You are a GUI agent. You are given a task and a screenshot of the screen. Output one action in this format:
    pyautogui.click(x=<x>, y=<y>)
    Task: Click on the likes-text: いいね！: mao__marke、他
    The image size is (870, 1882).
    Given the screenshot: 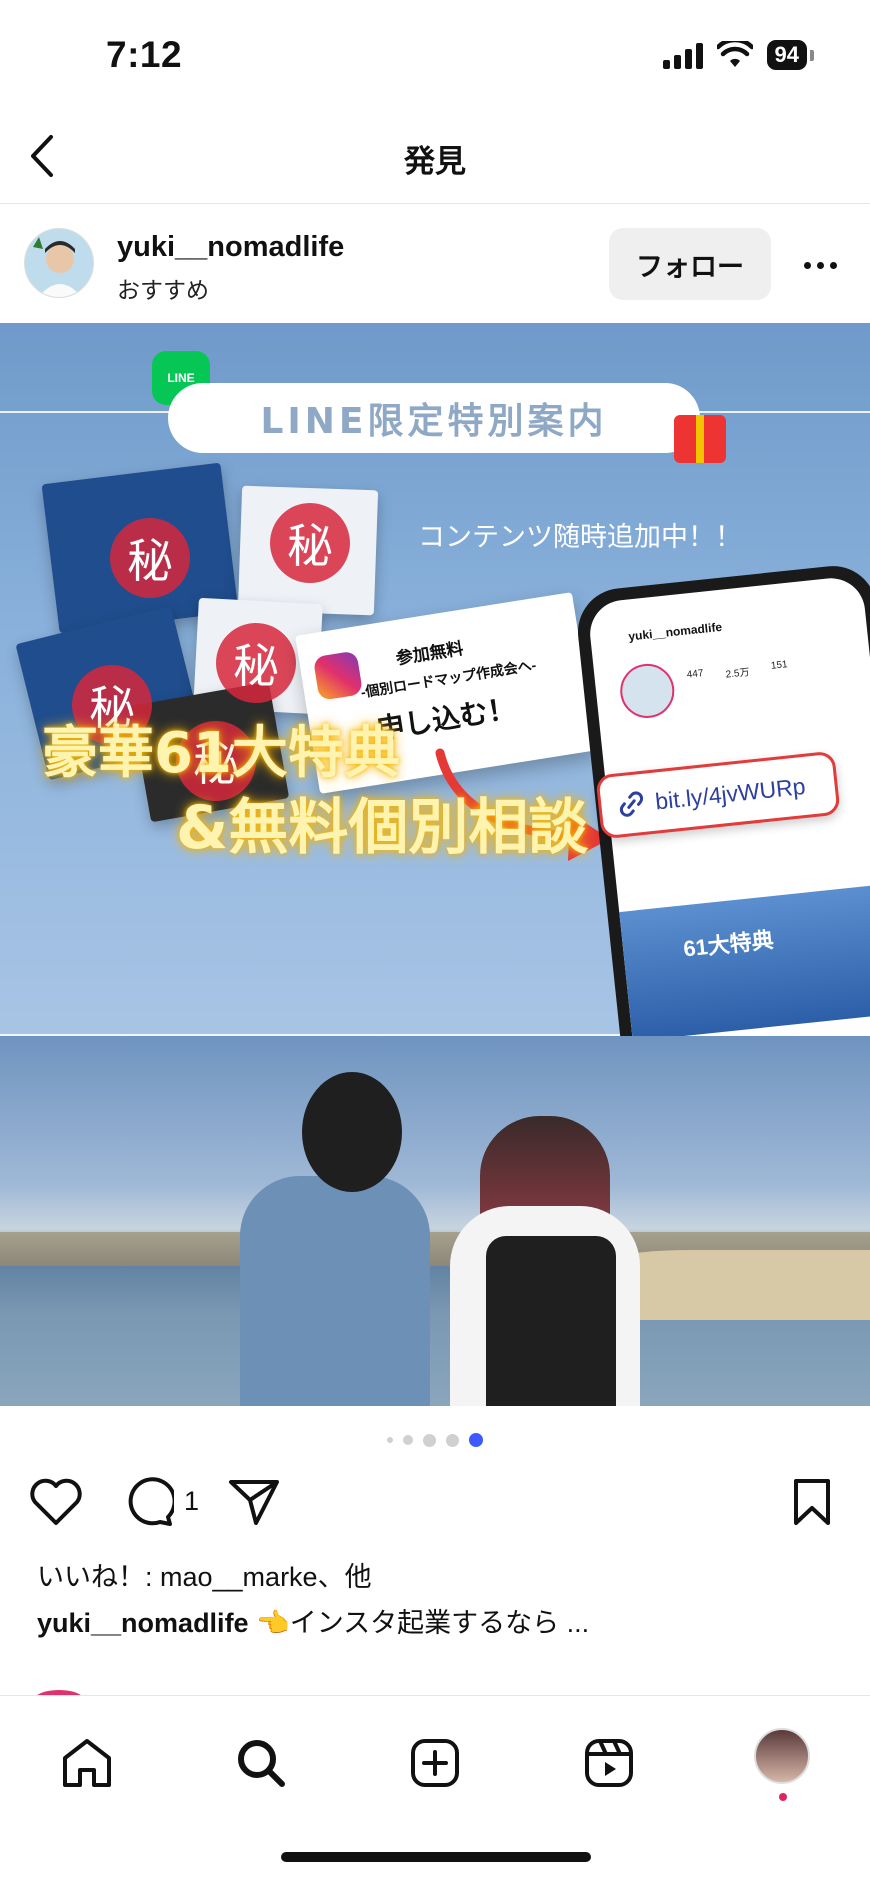 What is the action you would take?
    pyautogui.click(x=204, y=1574)
    